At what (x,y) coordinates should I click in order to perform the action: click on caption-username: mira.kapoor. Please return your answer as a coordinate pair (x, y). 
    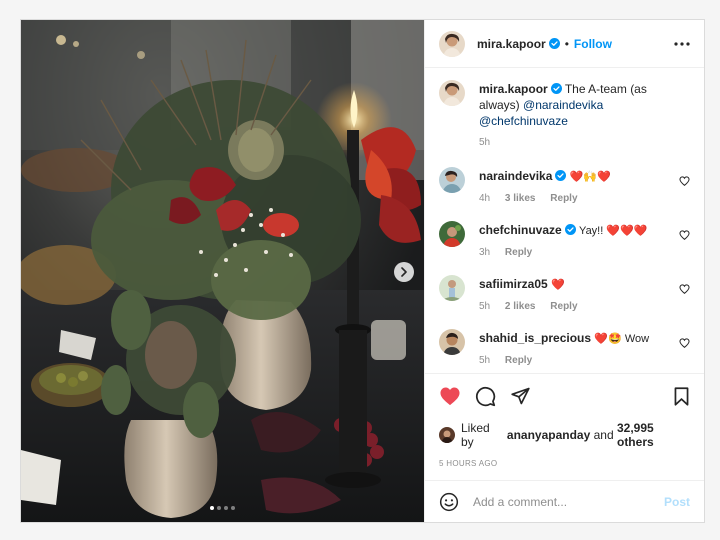
    Looking at the image, I should click on (513, 89).